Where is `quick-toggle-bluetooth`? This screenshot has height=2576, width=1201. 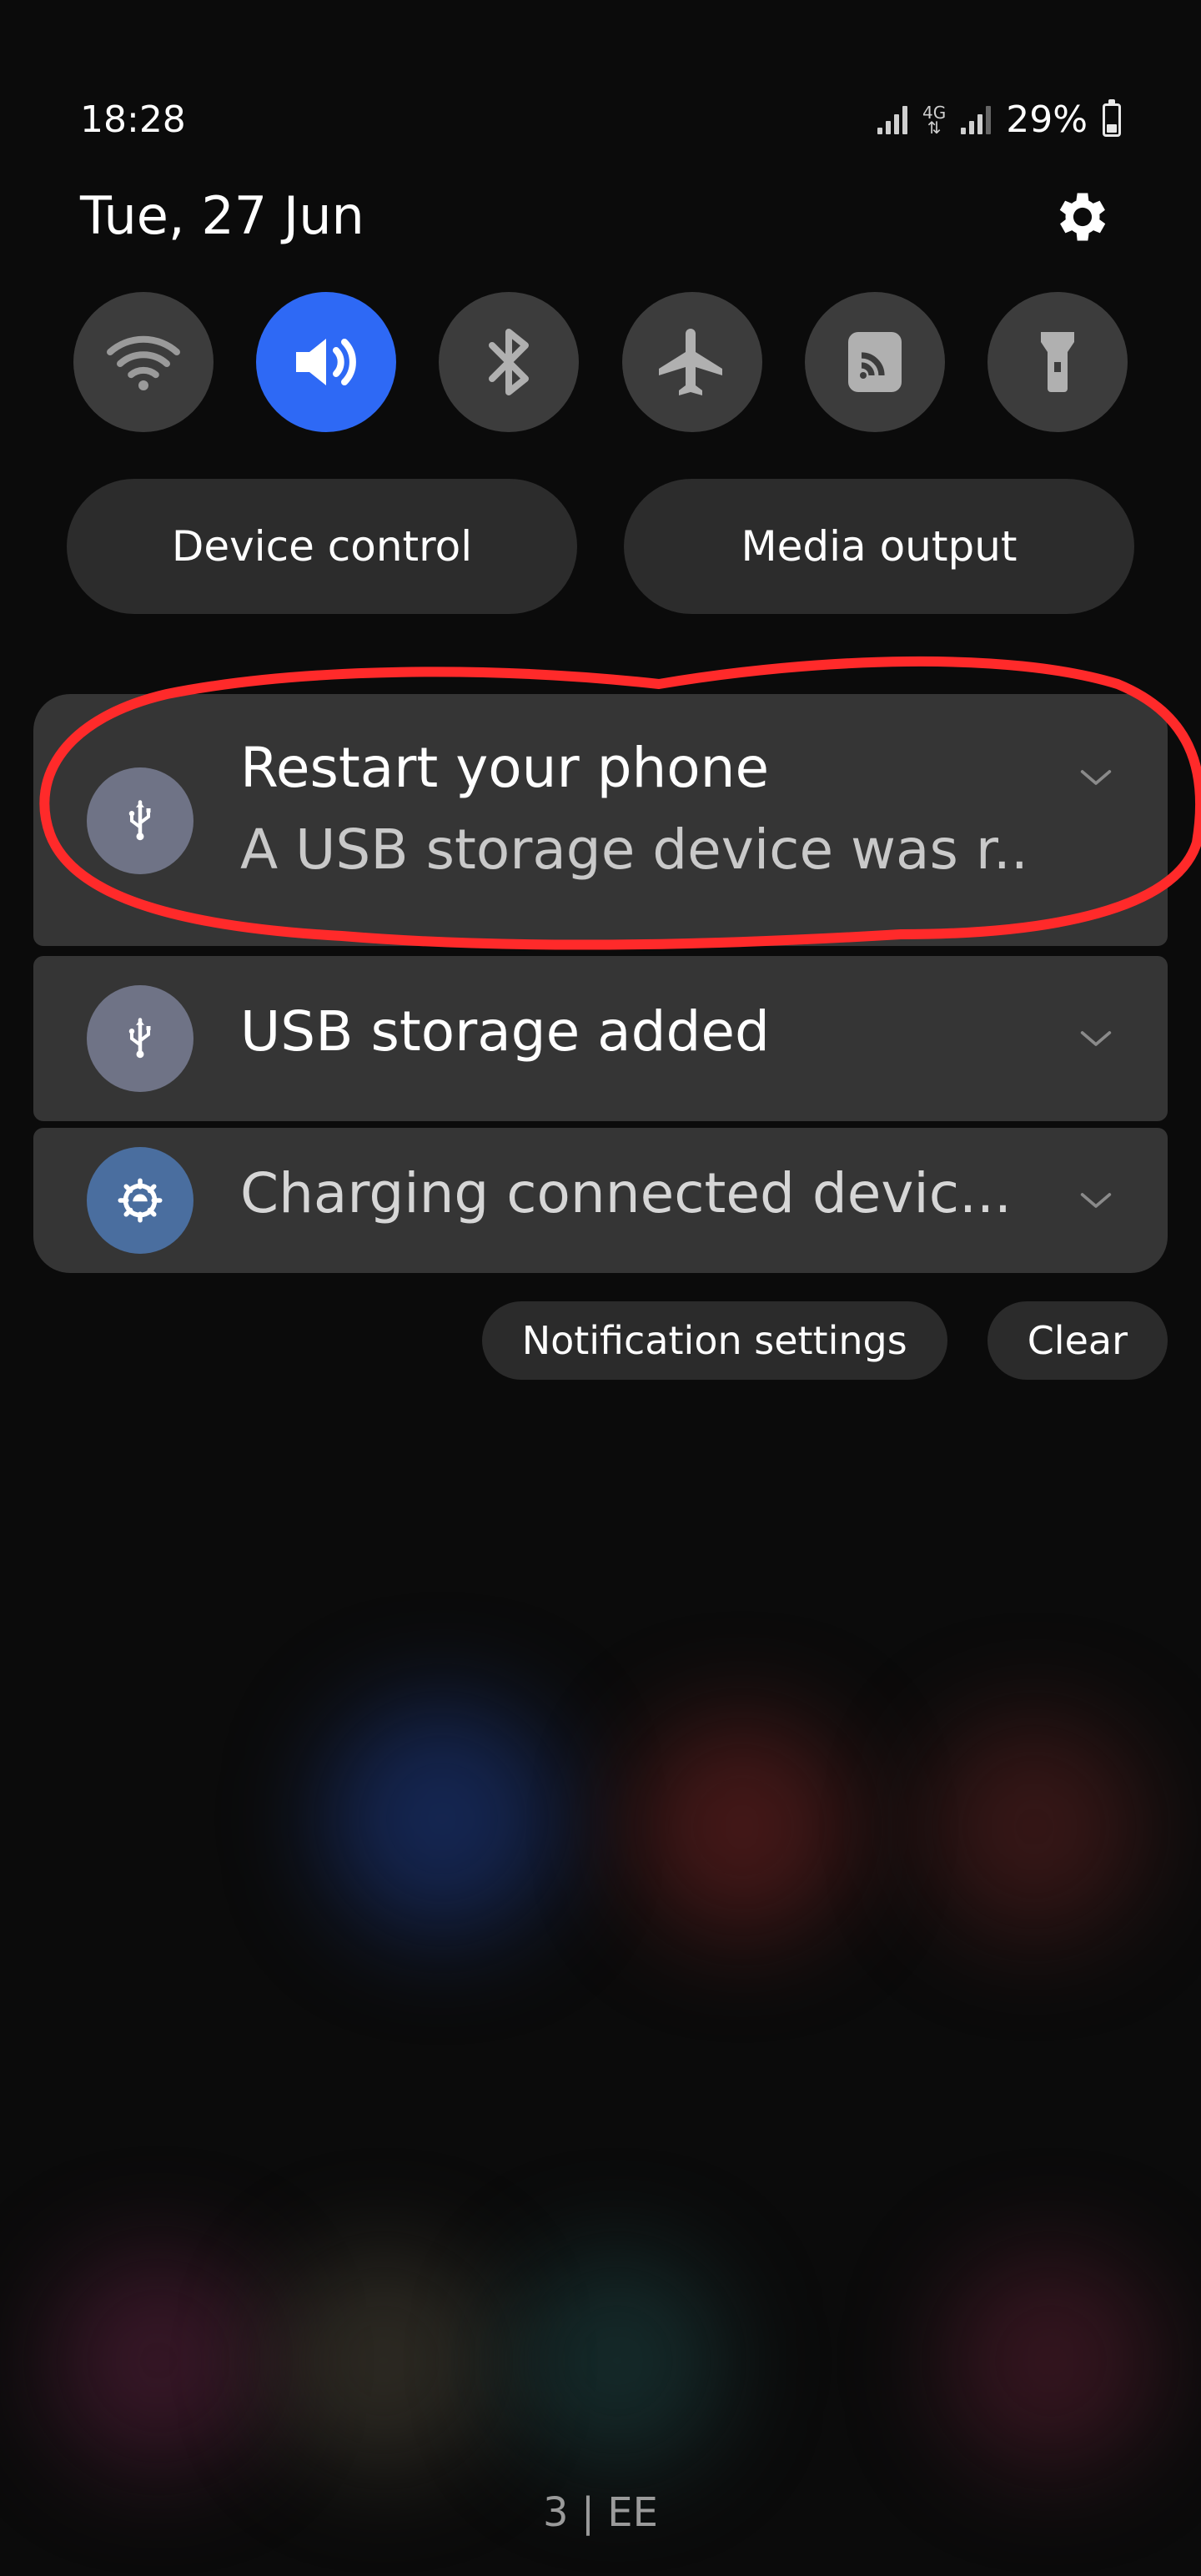 quick-toggle-bluetooth is located at coordinates (510, 362).